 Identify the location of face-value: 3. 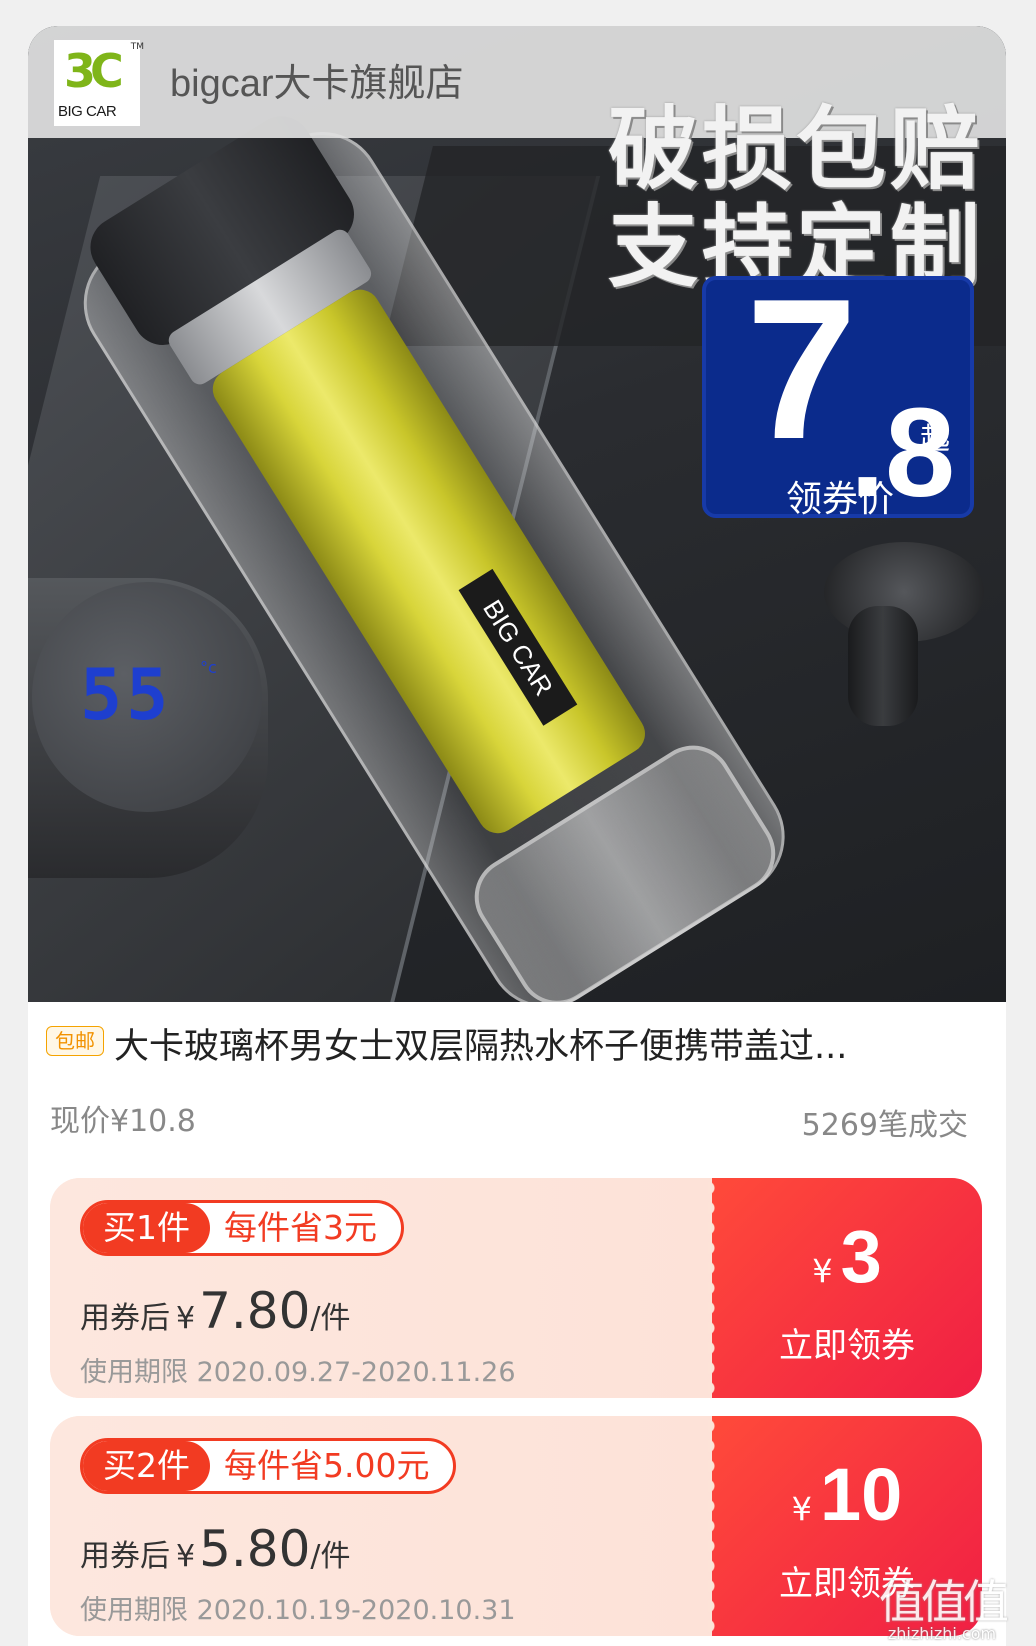
(861, 1256).